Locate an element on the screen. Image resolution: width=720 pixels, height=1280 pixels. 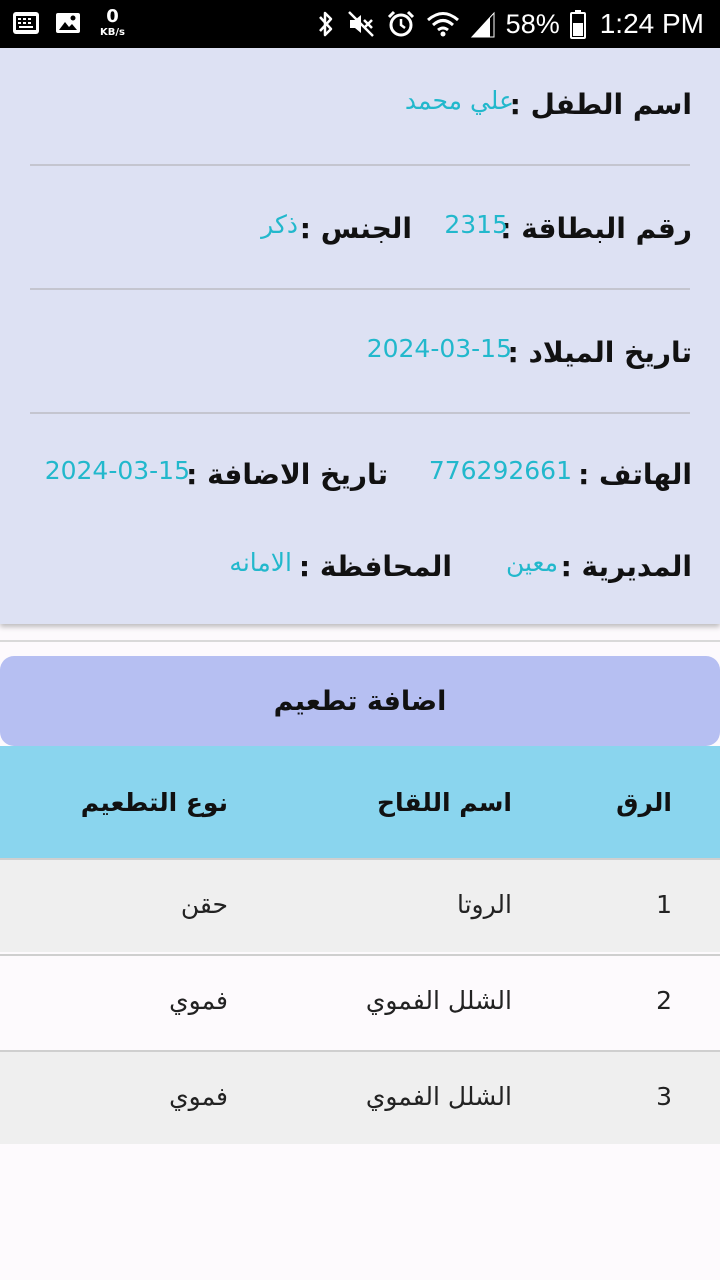
birth-date-label: تاريخ الميلاد : is located at coordinates (599, 352).